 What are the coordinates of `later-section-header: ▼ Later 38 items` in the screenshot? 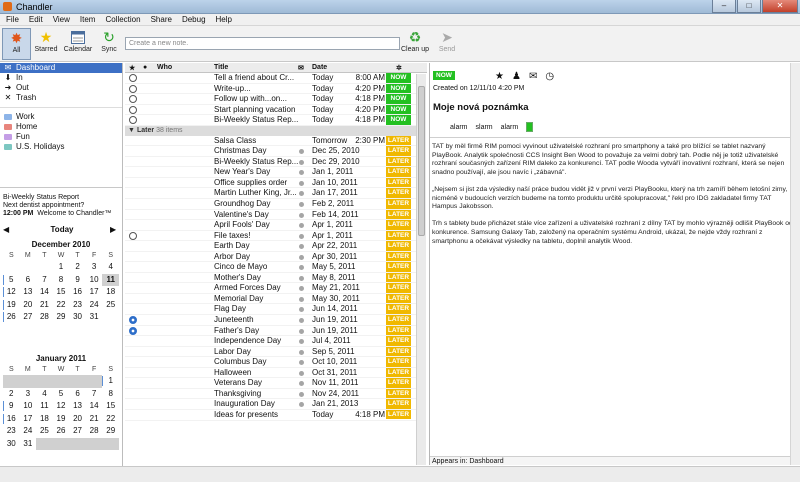 It's located at (271, 130).